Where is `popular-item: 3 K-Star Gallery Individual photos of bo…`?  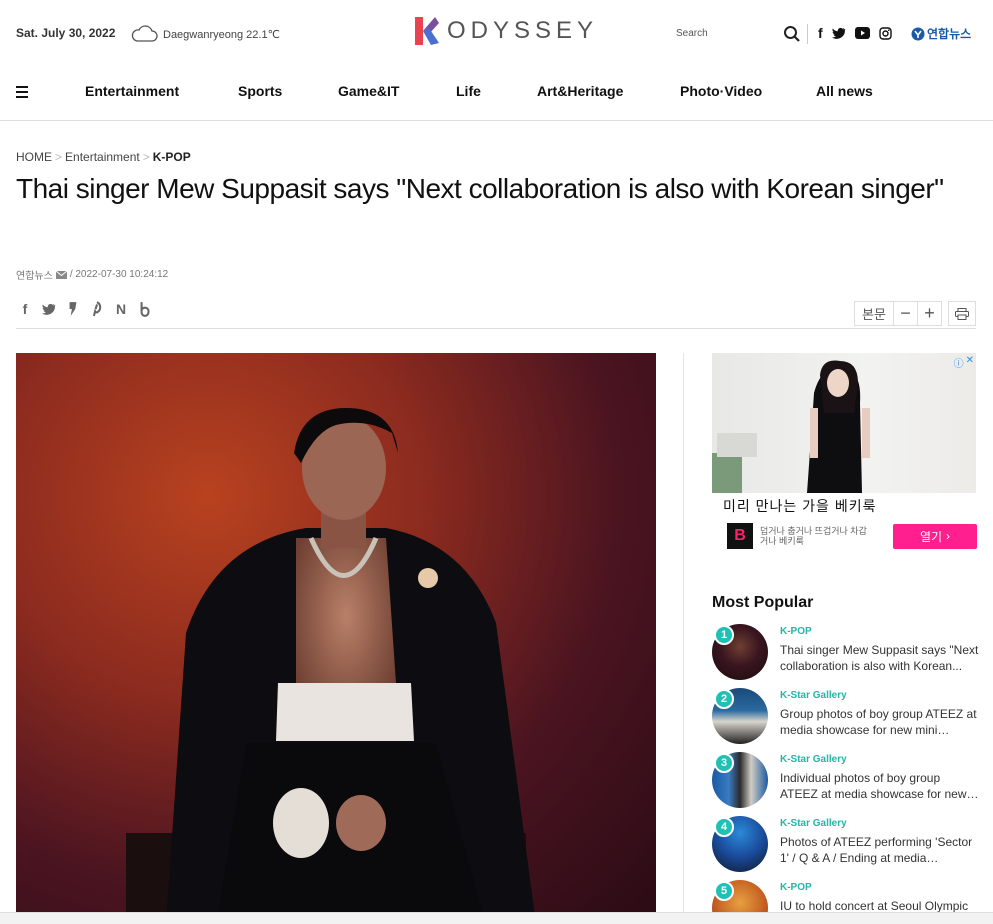
popular-item: 3 K-Star Gallery Individual photos of bo… is located at coordinates (847, 782).